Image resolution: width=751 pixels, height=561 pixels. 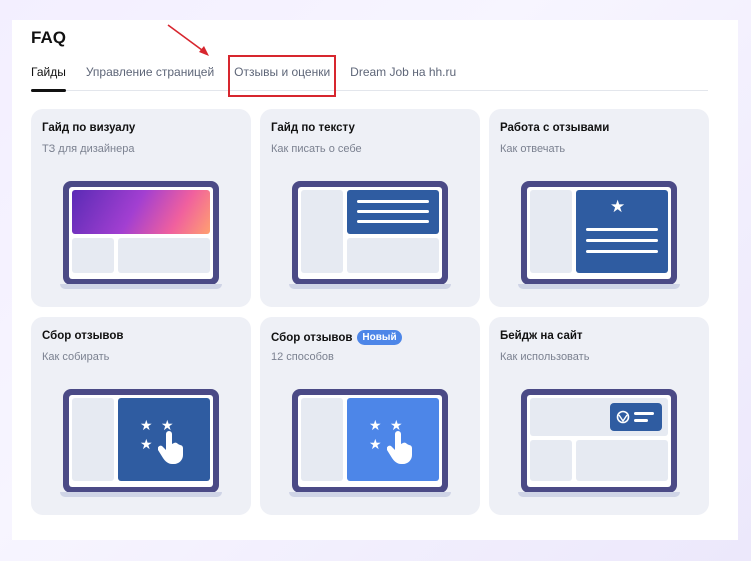 I want to click on tab-guides: Гайды, so click(x=48, y=76).